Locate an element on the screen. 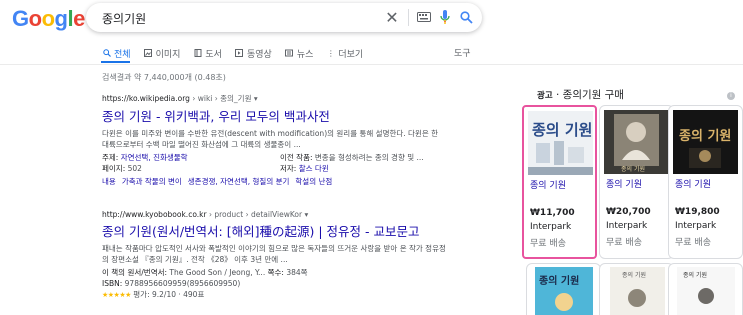 Image resolution: width=743 pixels, height=315 pixels. fact-key: 페이지: is located at coordinates (114, 168).